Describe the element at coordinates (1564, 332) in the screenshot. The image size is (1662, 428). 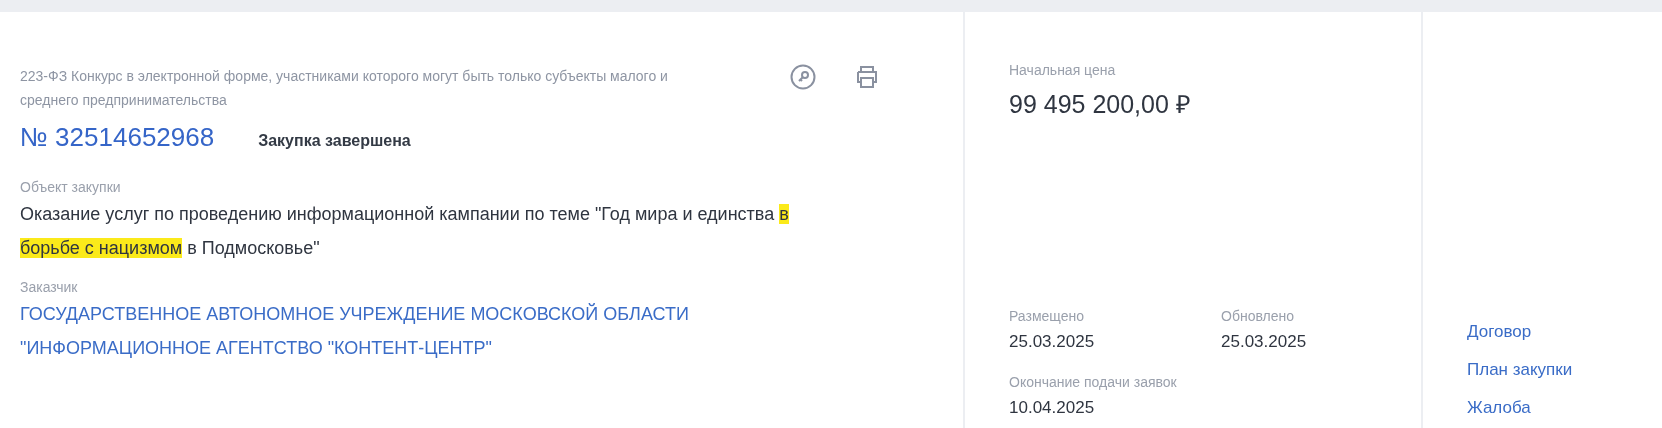
I see `document-link: Договор` at that location.